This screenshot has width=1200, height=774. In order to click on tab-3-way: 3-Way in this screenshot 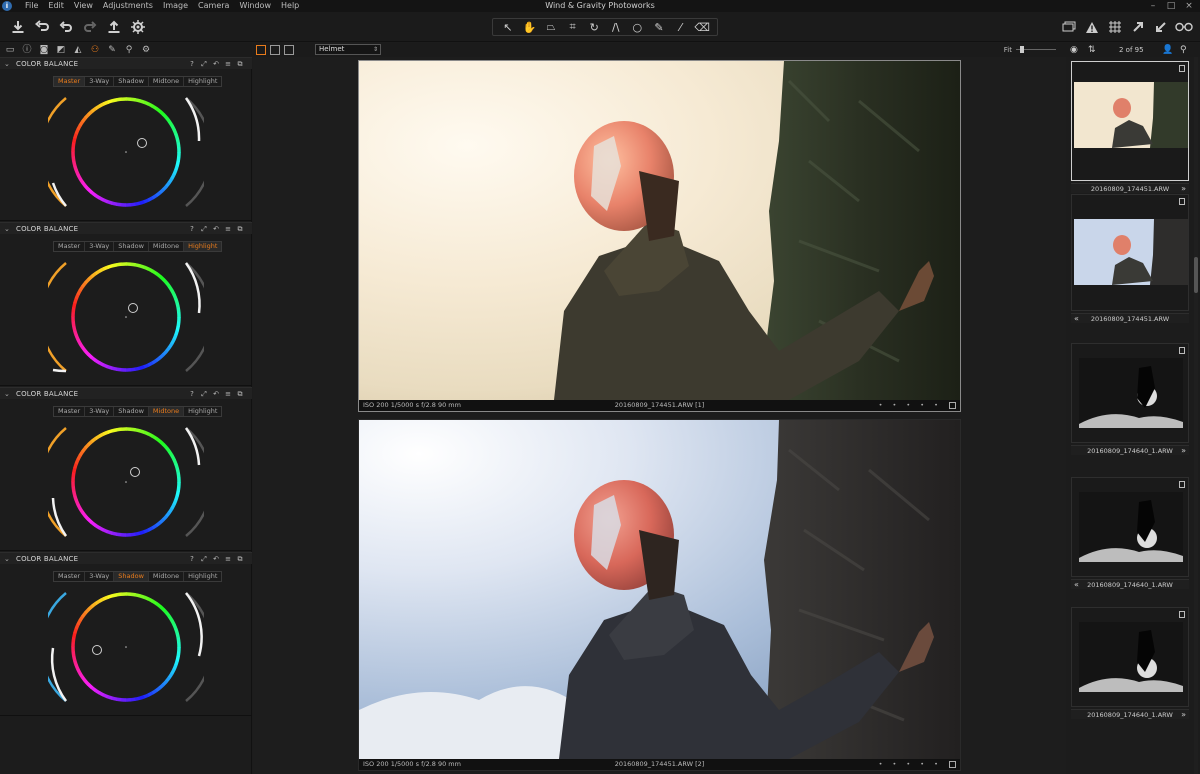, I will do `click(100, 411)`.